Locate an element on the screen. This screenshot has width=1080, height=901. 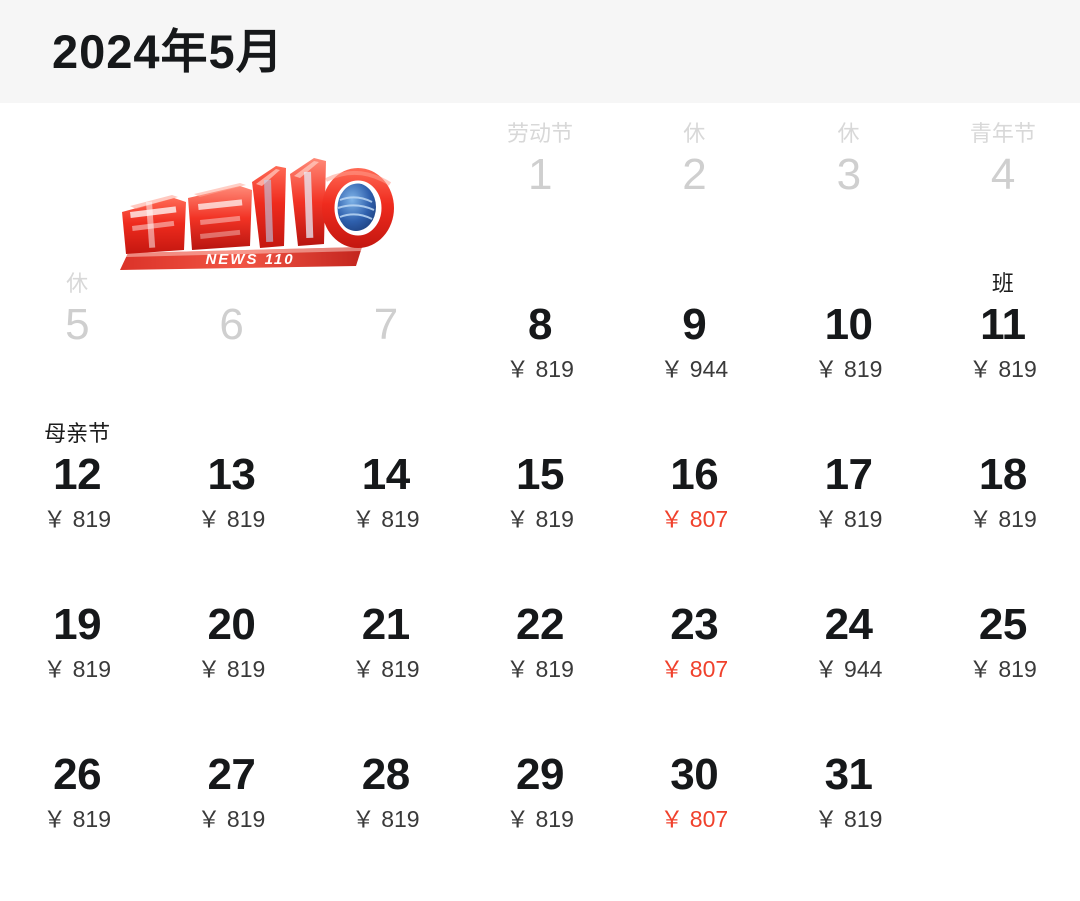
calendar-day-cell: 17 ￥ 819 is located at coordinates (848, 478).